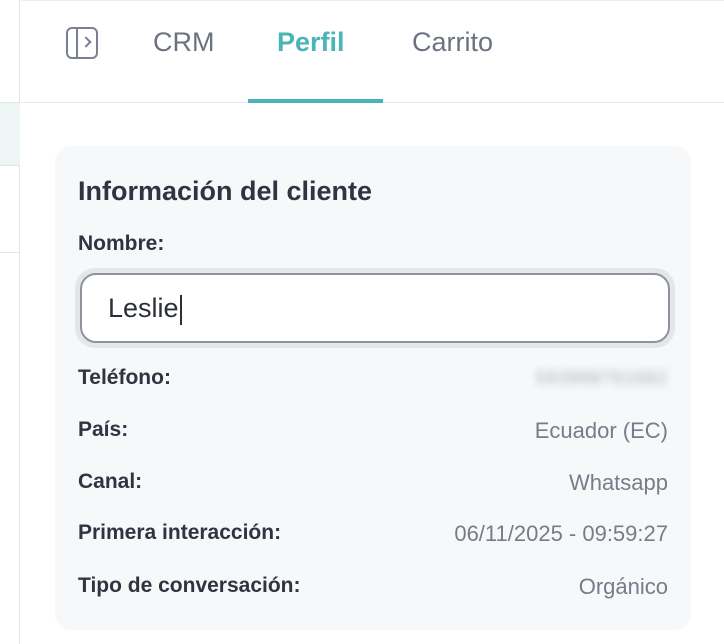  I want to click on tab-crm: CRM, so click(184, 42).